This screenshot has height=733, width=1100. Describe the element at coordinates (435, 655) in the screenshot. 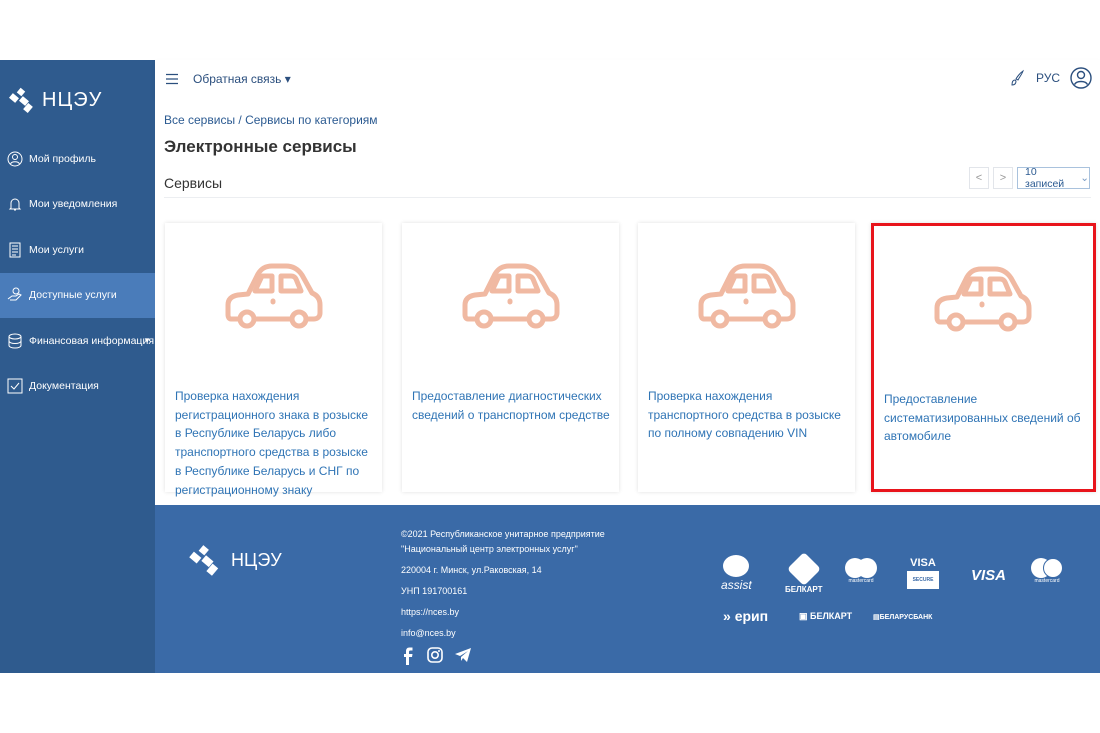

I see `instagram-icon` at that location.